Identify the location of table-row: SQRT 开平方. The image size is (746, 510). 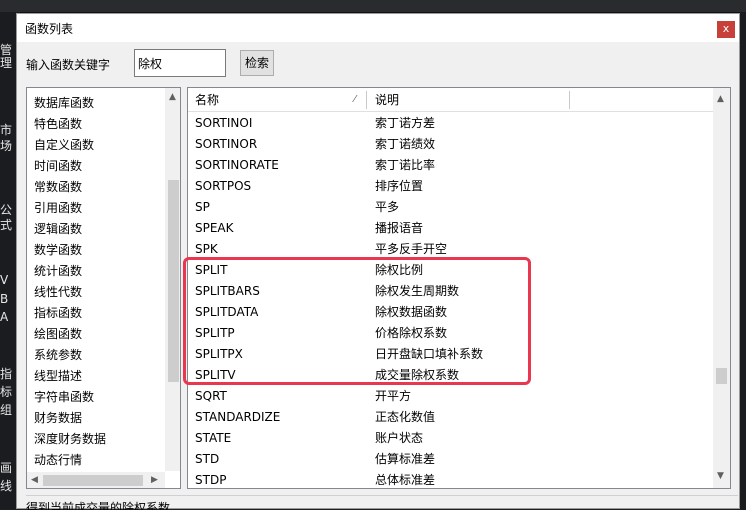
(450, 396).